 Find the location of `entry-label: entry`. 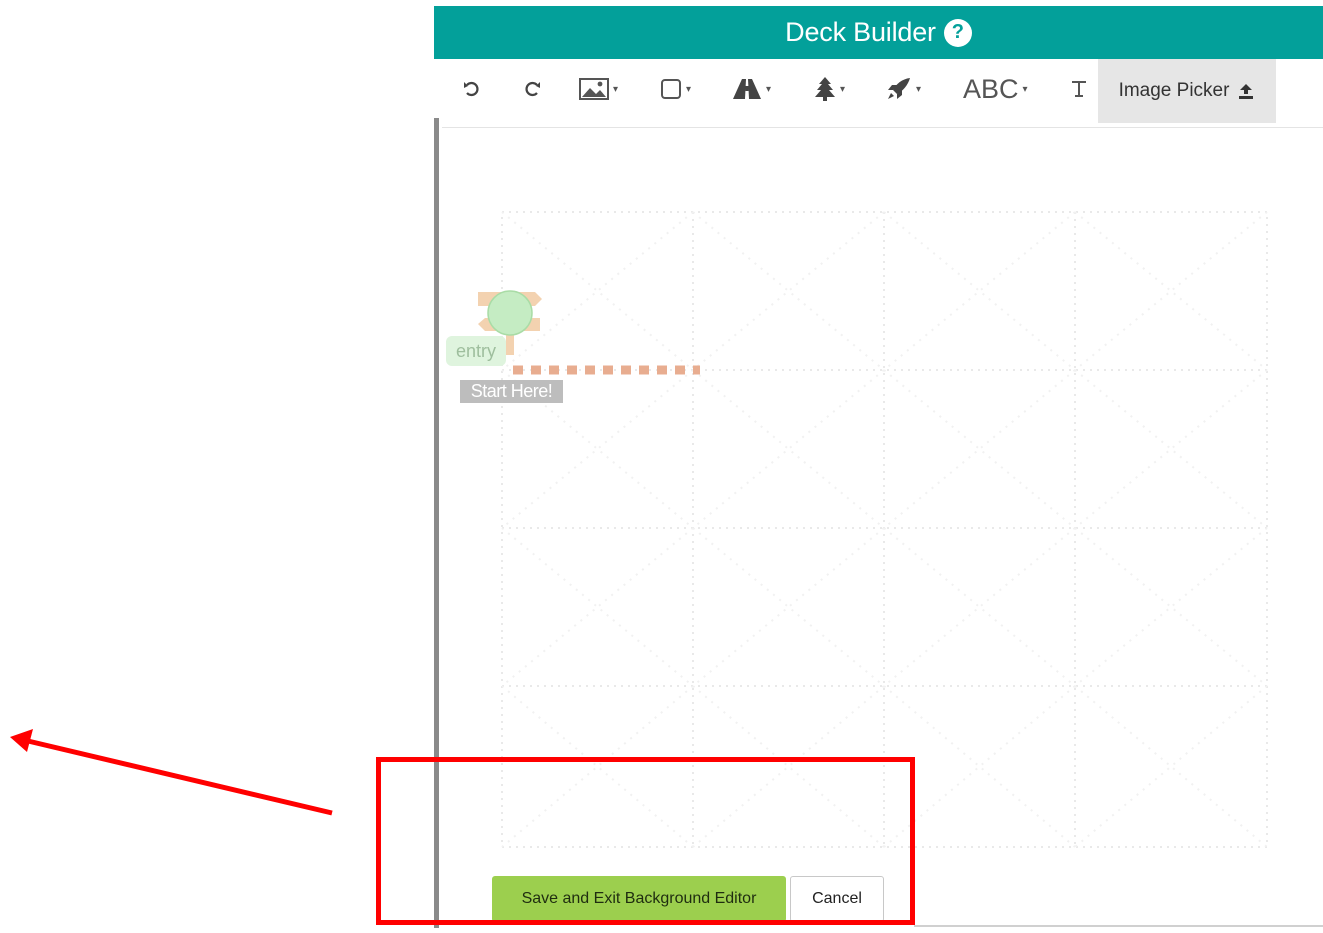

entry-label: entry is located at coordinates (476, 351).